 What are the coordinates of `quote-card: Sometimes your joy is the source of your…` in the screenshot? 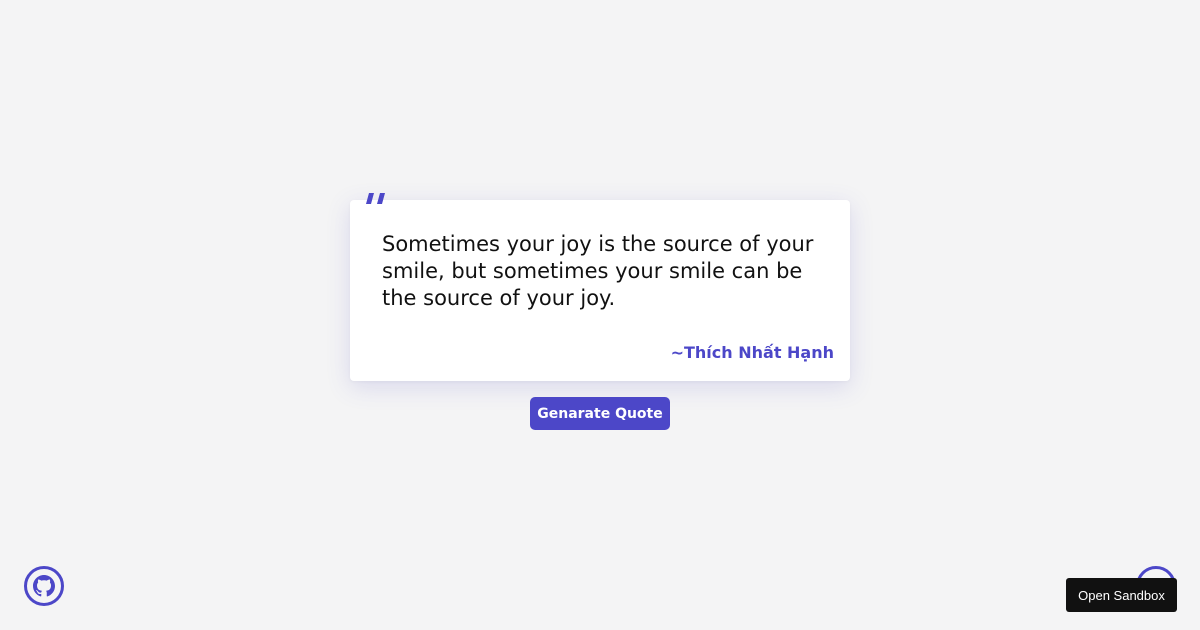 It's located at (600, 290).